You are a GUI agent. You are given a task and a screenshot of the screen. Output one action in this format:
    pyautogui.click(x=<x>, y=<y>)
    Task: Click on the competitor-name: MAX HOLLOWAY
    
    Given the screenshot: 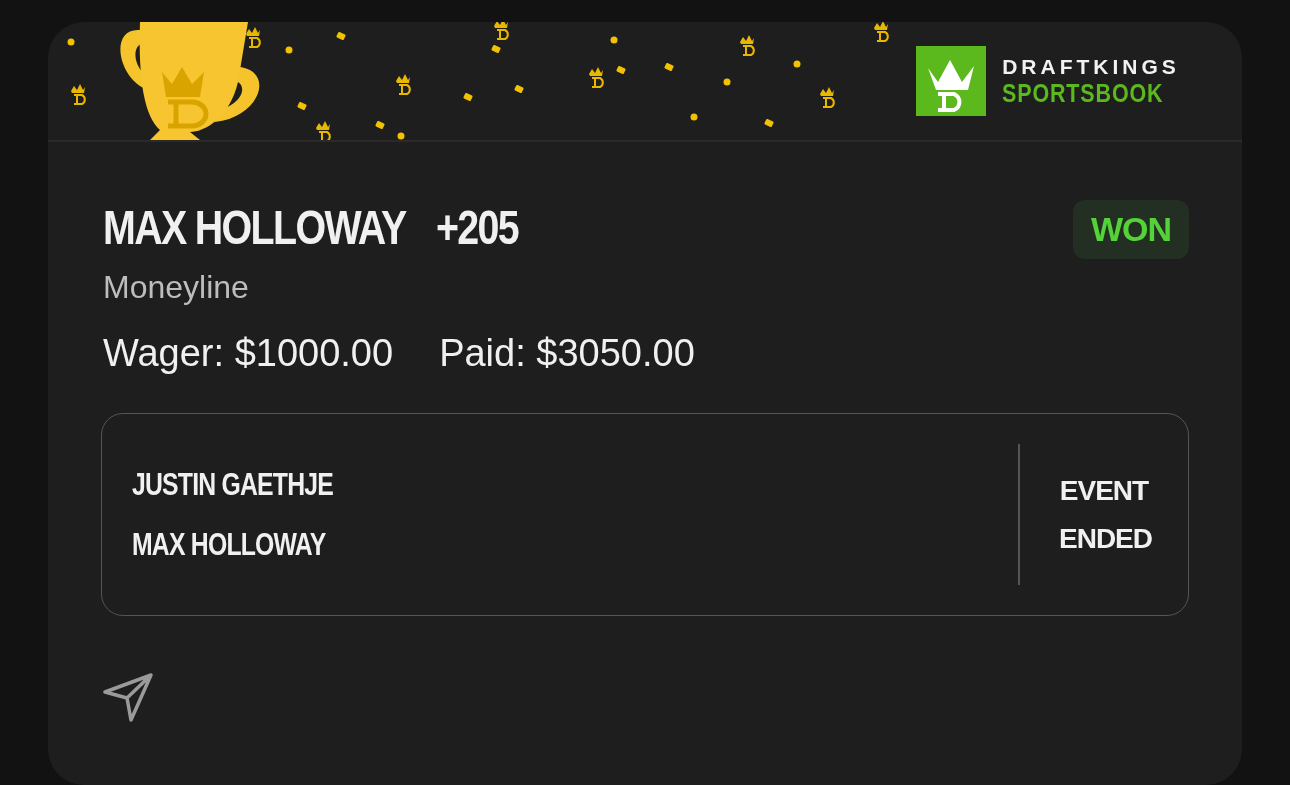 What is the action you would take?
    pyautogui.click(x=229, y=544)
    